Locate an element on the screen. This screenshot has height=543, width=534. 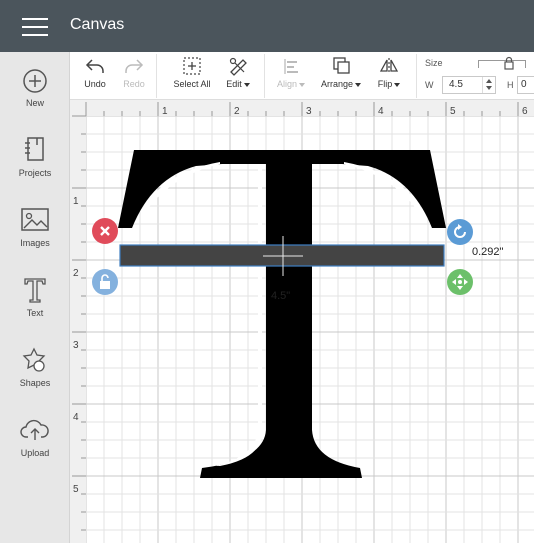
flip-label: Flip is located at coordinates (389, 84).